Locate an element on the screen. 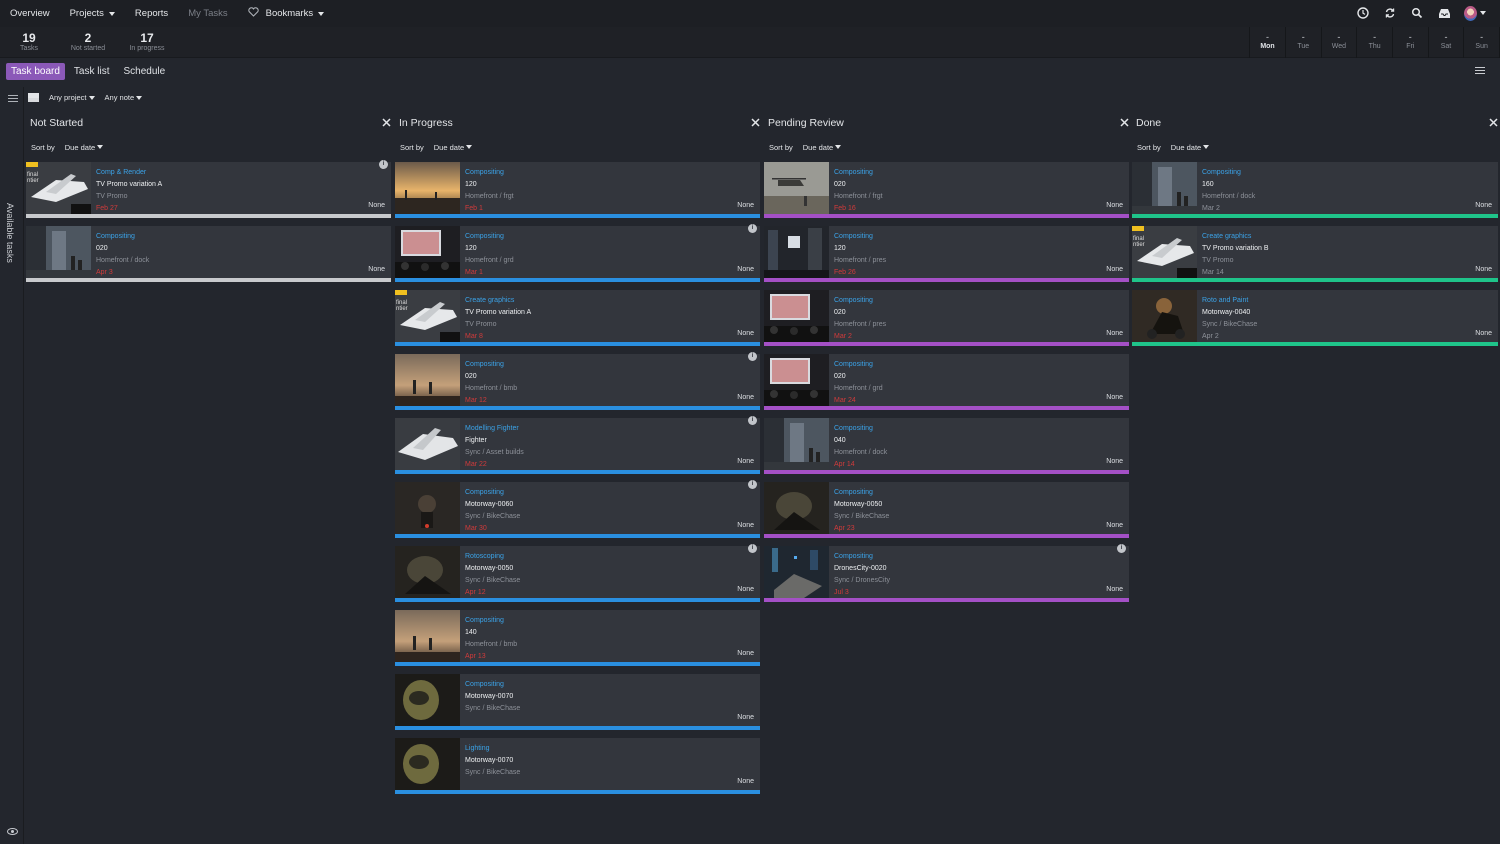 The width and height of the screenshot is (1500, 844). list-icon is located at coordinates (13, 99).